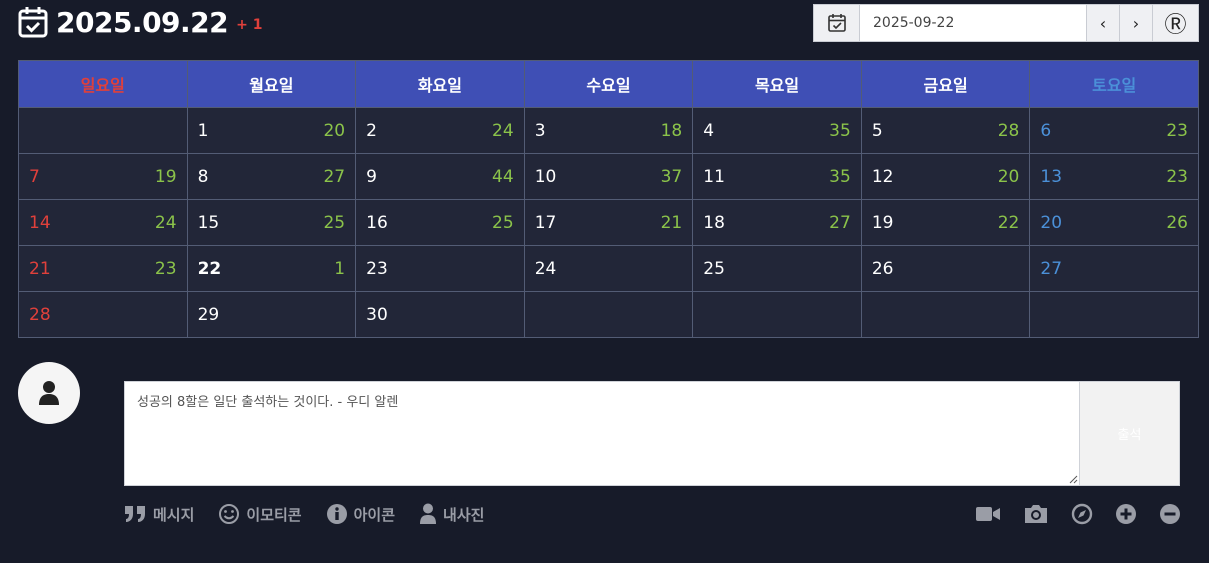  I want to click on date-input, so click(973, 23).